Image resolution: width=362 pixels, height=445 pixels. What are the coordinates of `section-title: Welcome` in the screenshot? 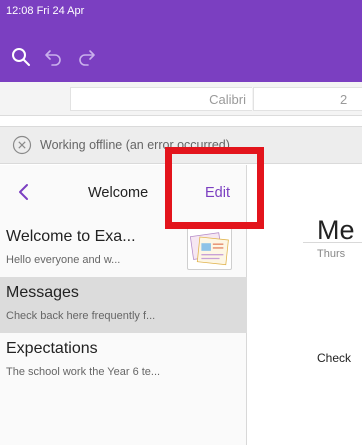 It's located at (118, 193).